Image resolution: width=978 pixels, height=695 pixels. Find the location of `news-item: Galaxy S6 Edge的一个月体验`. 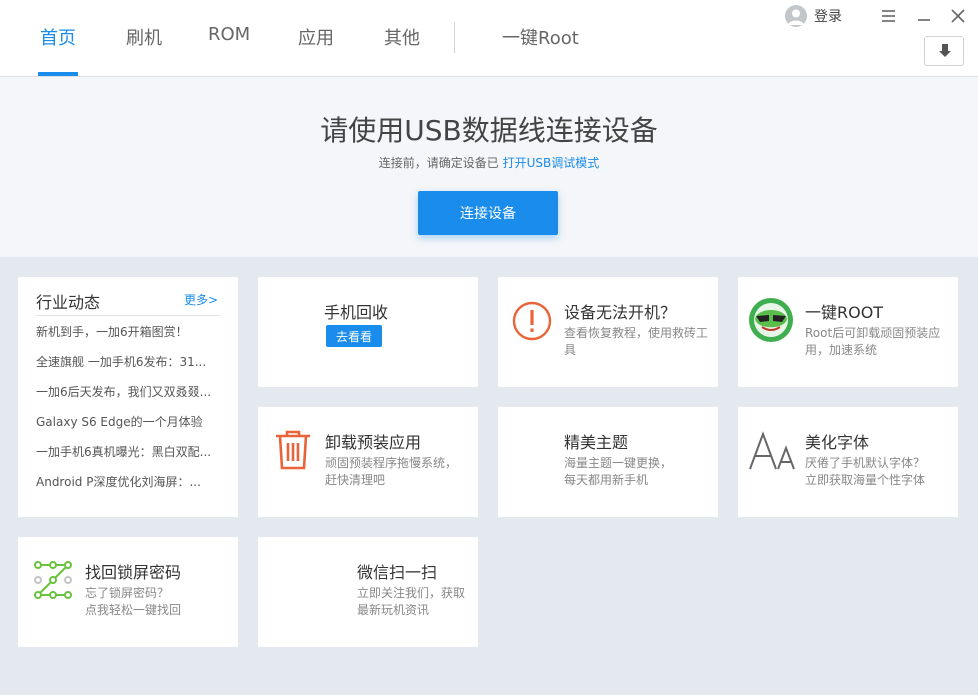

news-item: Galaxy S6 Edge的一个月体验 is located at coordinates (126, 429).